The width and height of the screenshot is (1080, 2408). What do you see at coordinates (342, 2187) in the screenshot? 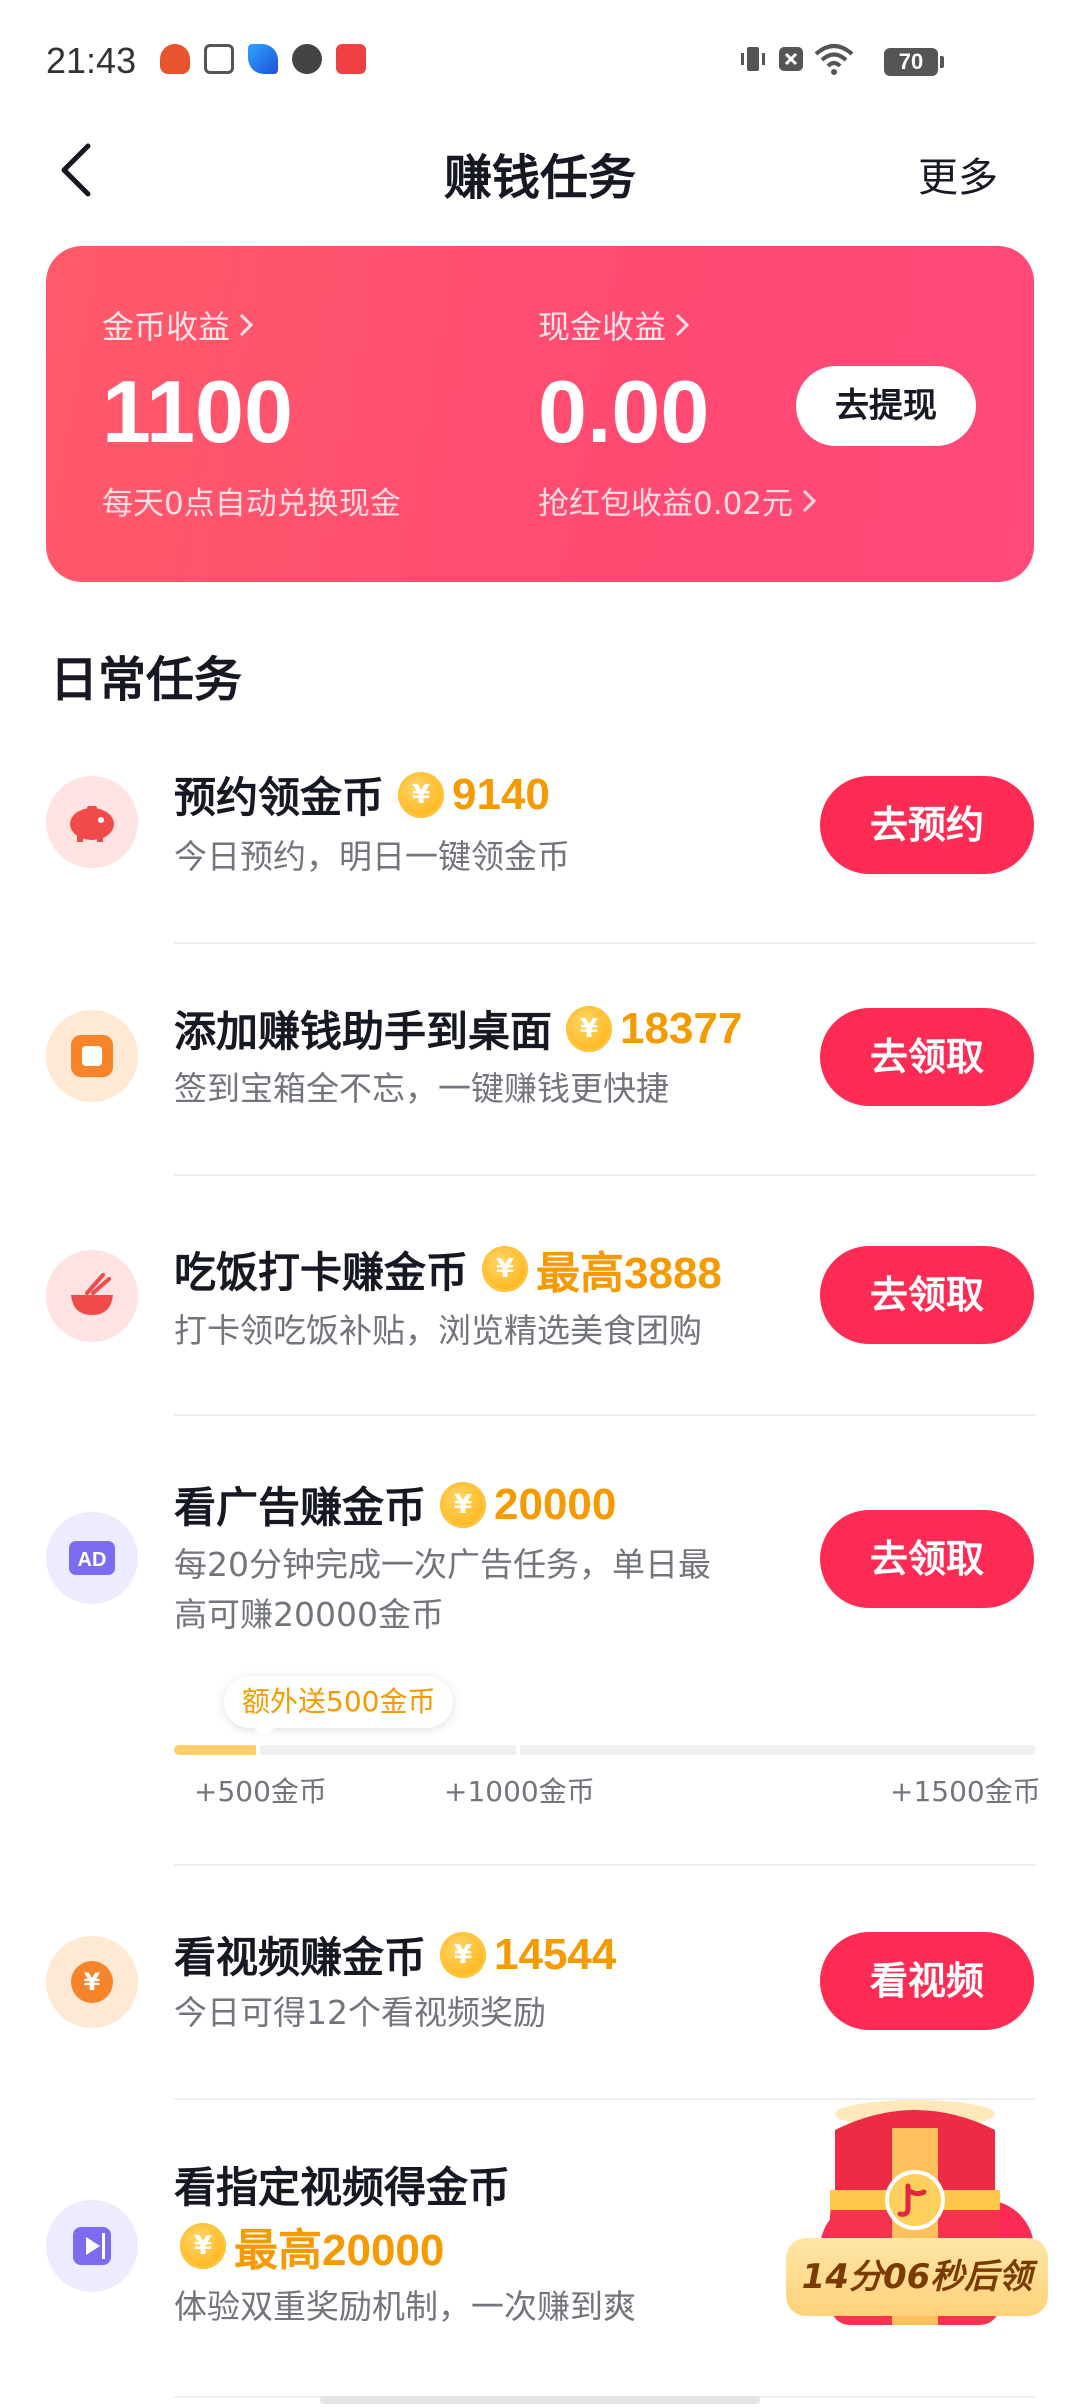
I see `task-title: 看指定视频得金币` at bounding box center [342, 2187].